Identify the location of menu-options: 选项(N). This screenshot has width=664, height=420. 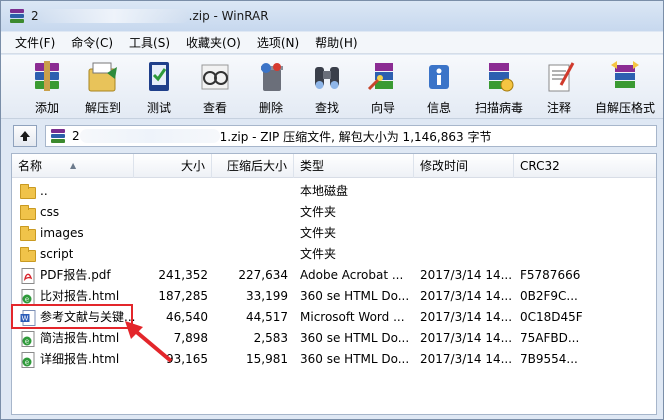
(278, 42).